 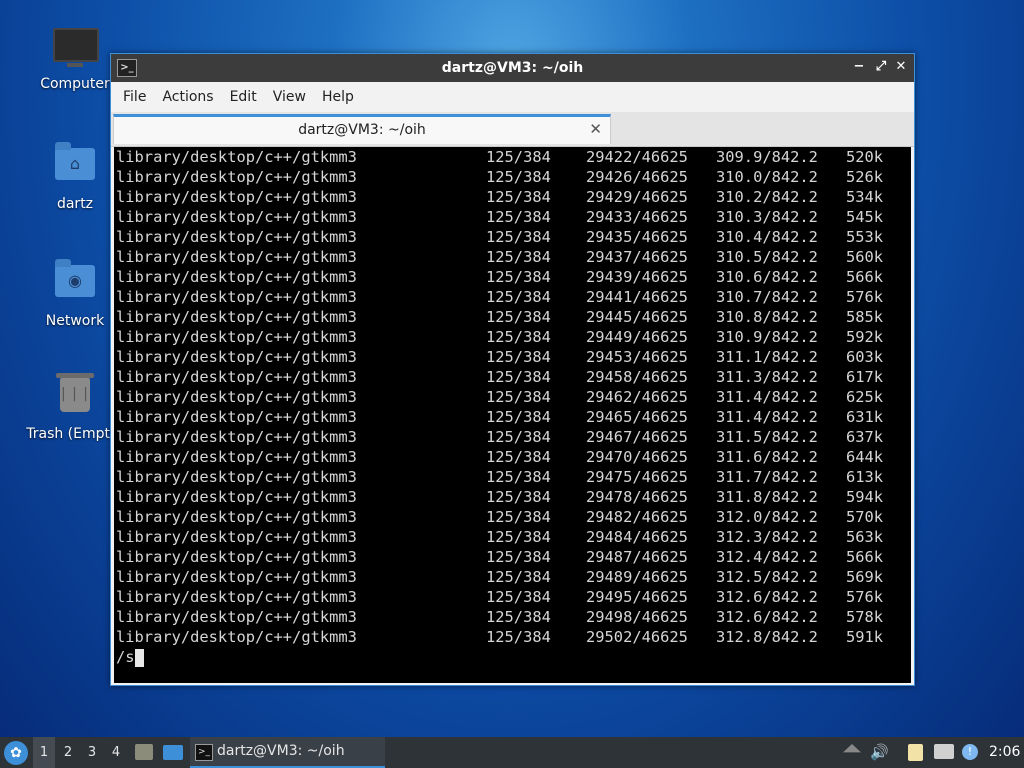 I want to click on window-switcher-icon, so click(x=173, y=752).